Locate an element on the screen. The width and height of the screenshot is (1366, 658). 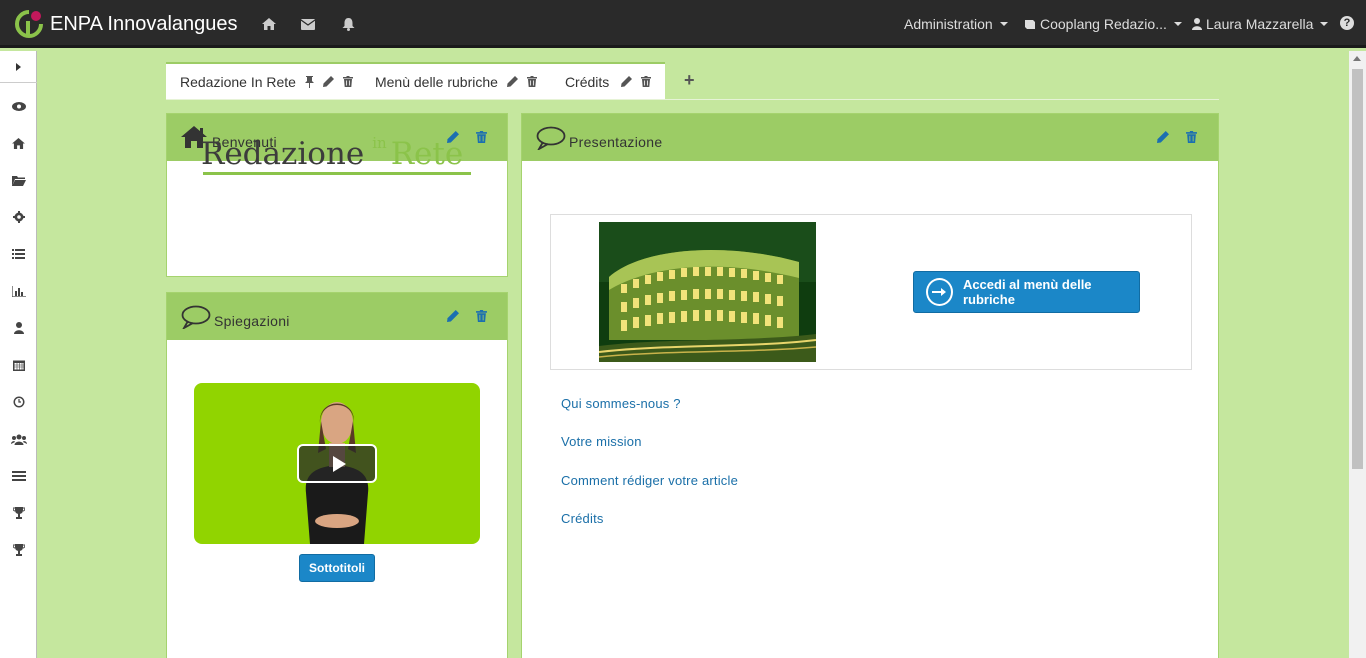
tab-label: Crédits is located at coordinates (587, 81).